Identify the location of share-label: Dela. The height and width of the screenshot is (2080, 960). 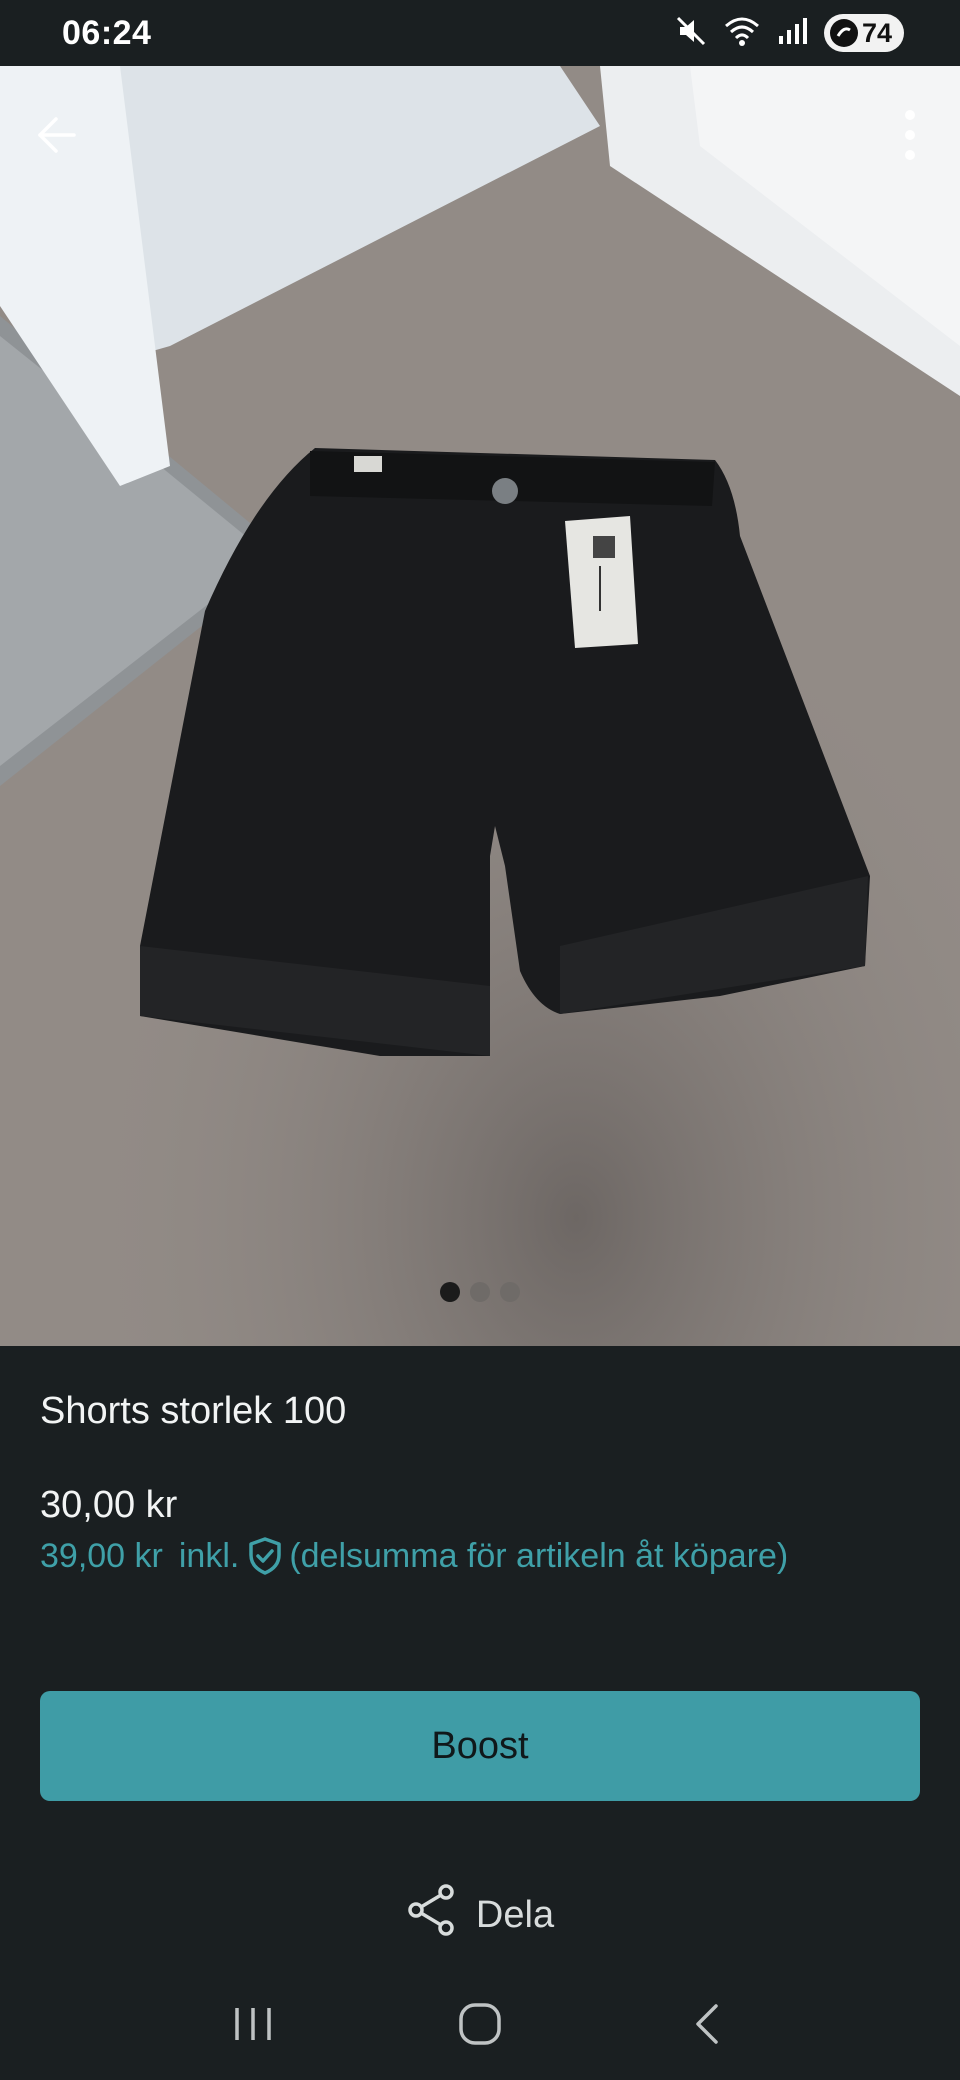
(515, 1914).